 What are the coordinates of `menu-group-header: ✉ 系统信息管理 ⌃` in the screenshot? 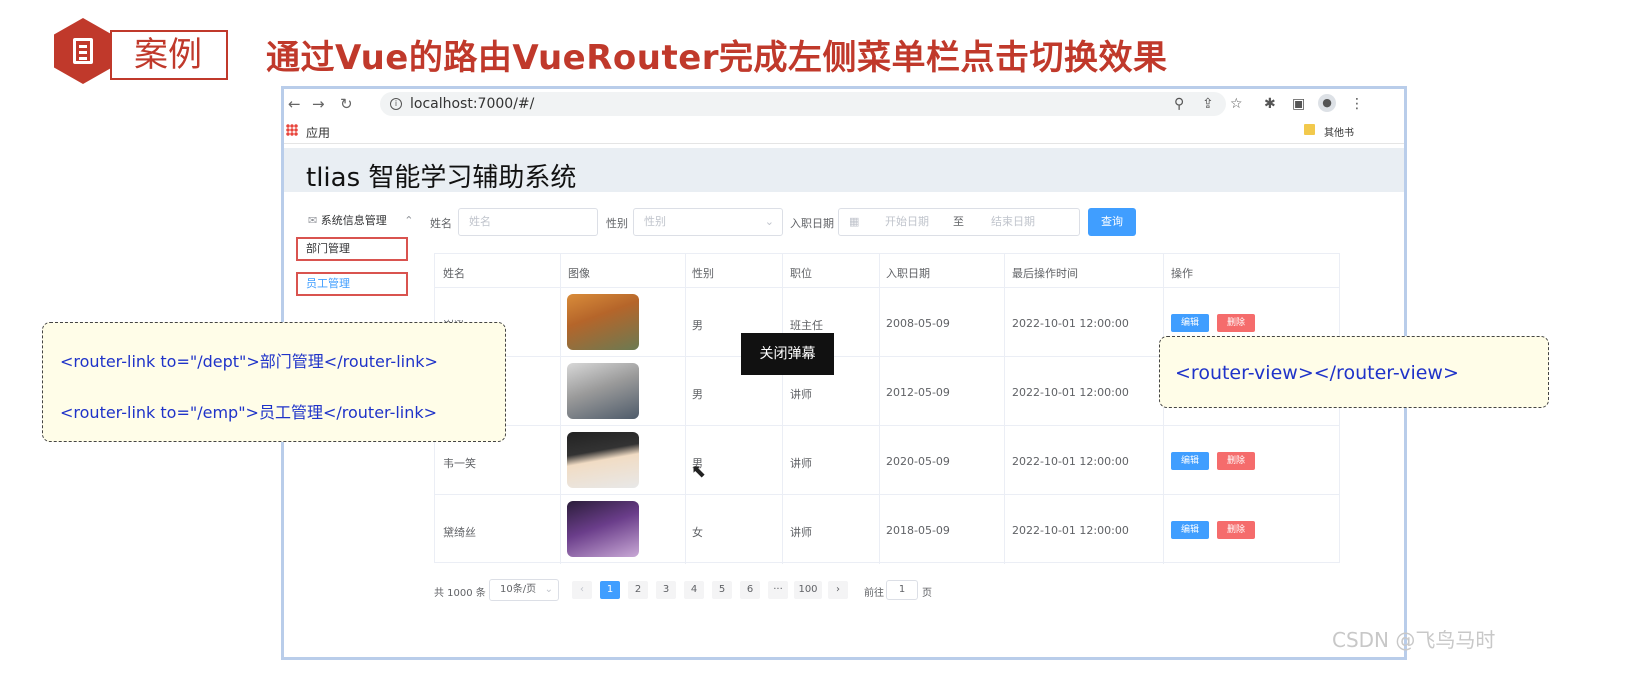 It's located at (360, 220).